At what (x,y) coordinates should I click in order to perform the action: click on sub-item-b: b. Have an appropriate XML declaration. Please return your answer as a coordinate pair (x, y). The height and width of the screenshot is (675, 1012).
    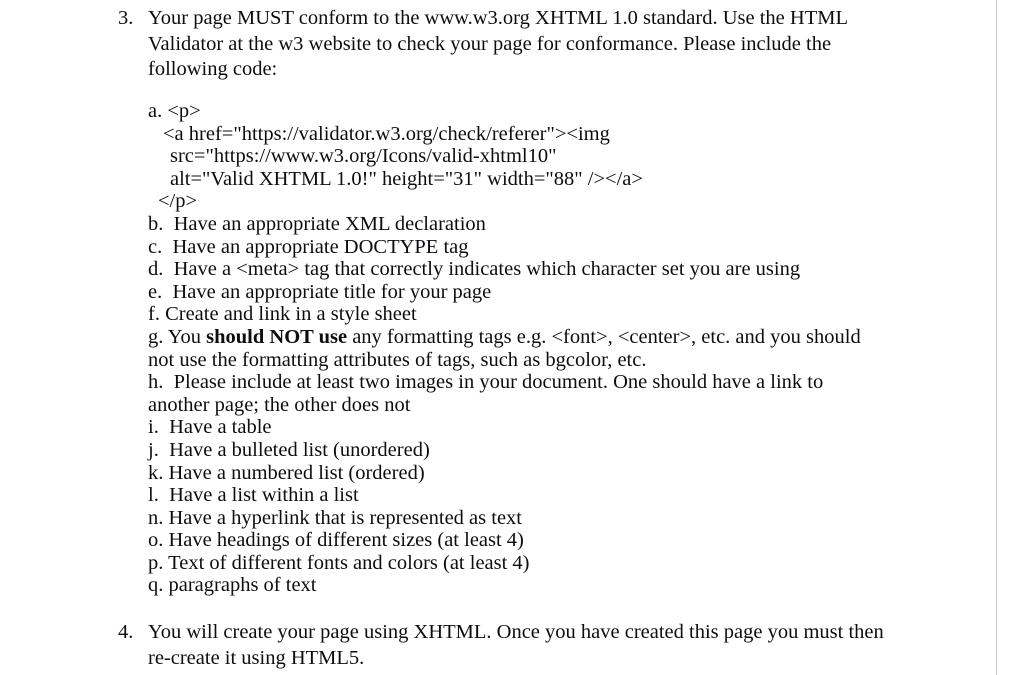
    Looking at the image, I should click on (518, 224).